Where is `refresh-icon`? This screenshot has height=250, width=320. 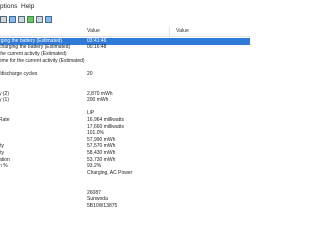 refresh-icon is located at coordinates (30, 19).